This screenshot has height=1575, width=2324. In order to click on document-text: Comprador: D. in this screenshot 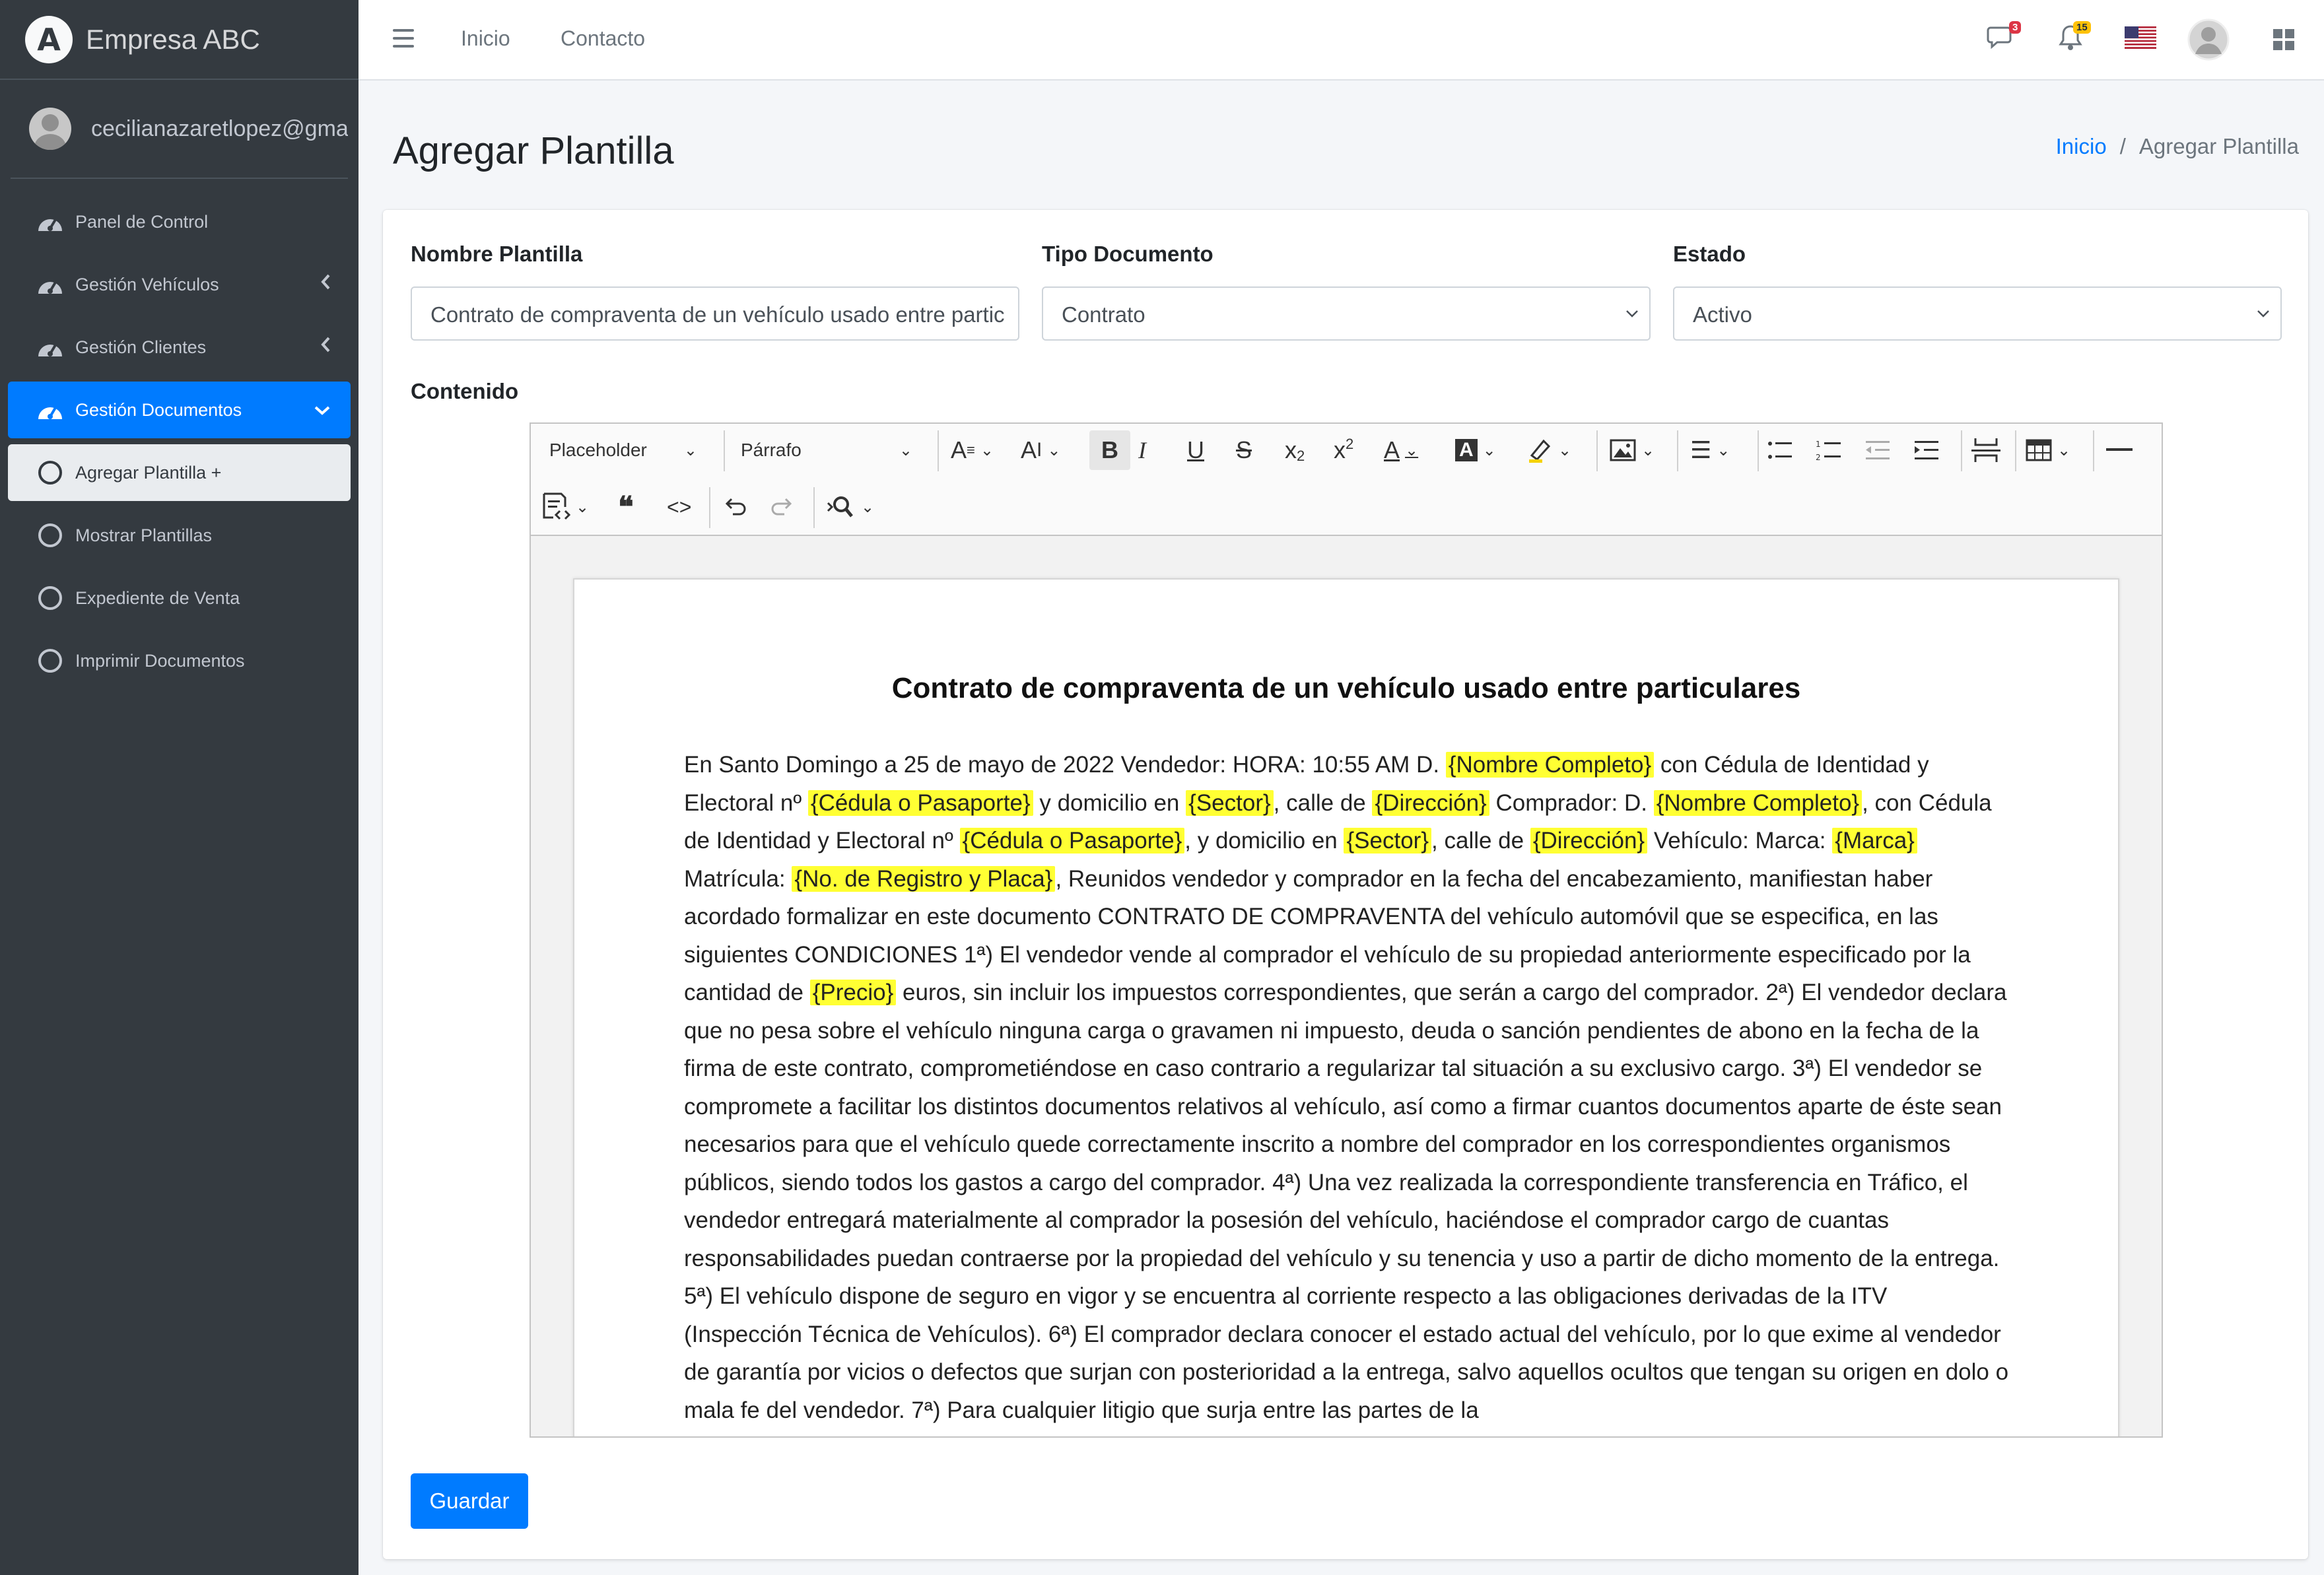, I will do `click(1572, 802)`.